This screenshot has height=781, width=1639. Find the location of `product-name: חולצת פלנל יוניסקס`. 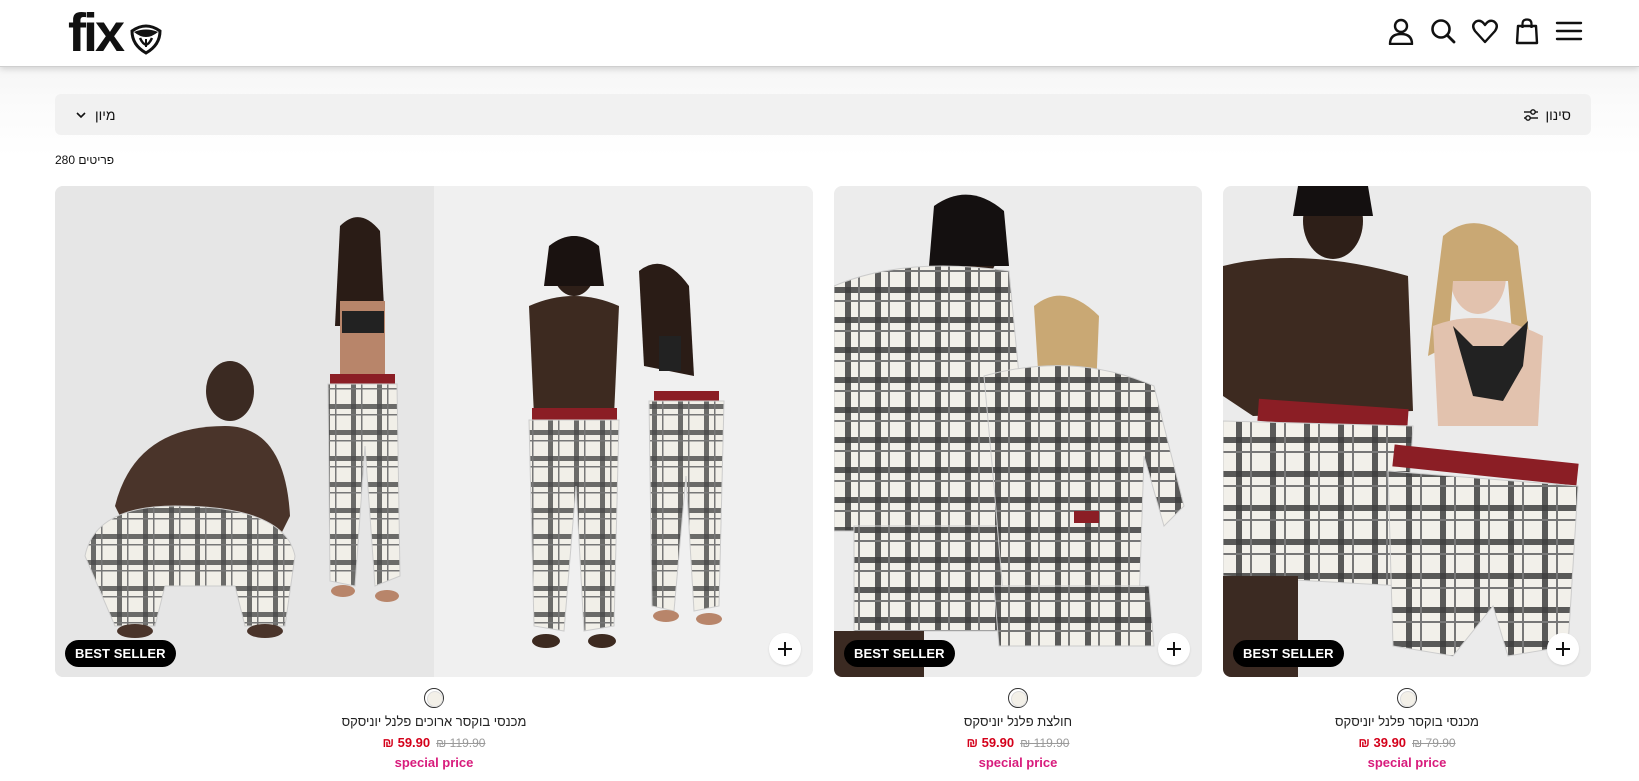

product-name: חולצת פלנל יוניסקס is located at coordinates (1018, 721).